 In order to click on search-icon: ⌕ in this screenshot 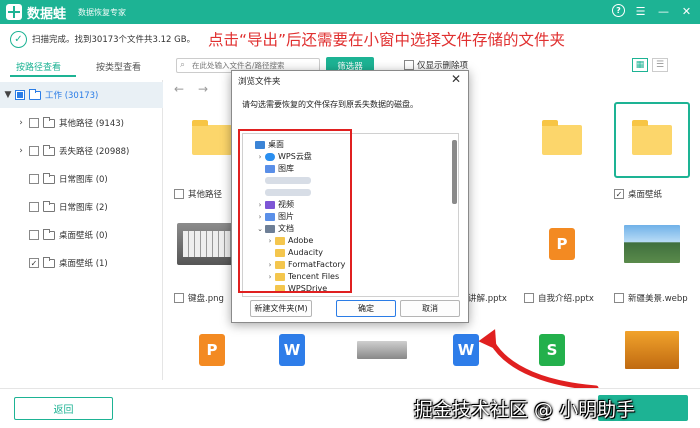, I will do `click(183, 64)`.